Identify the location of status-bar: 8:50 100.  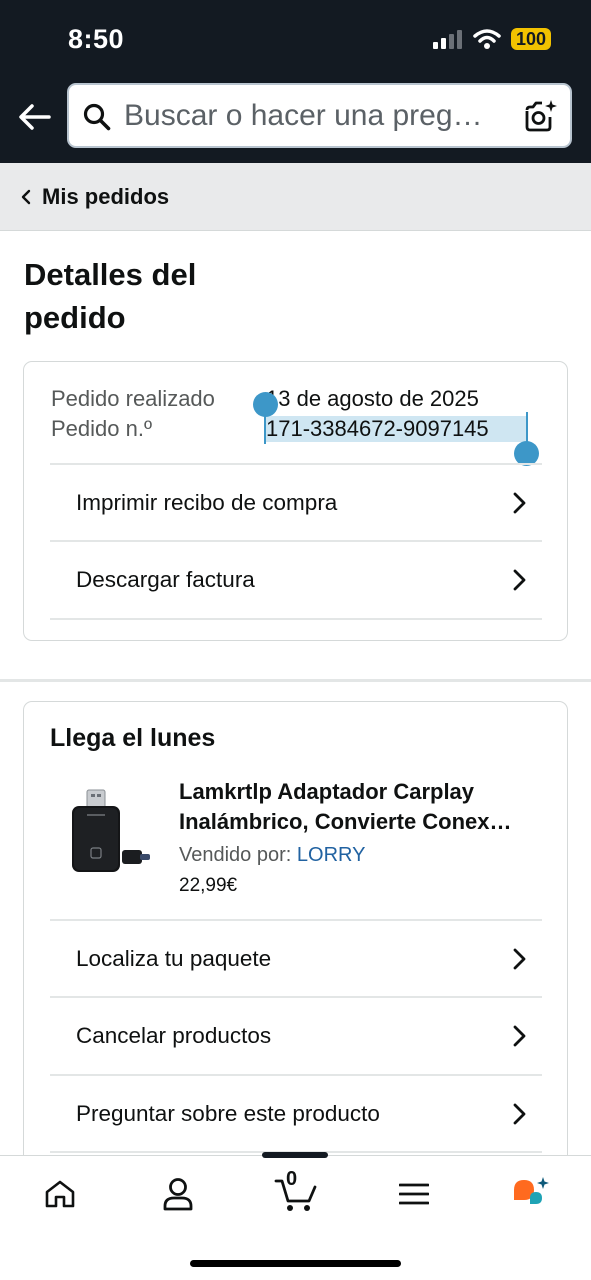
(295, 40).